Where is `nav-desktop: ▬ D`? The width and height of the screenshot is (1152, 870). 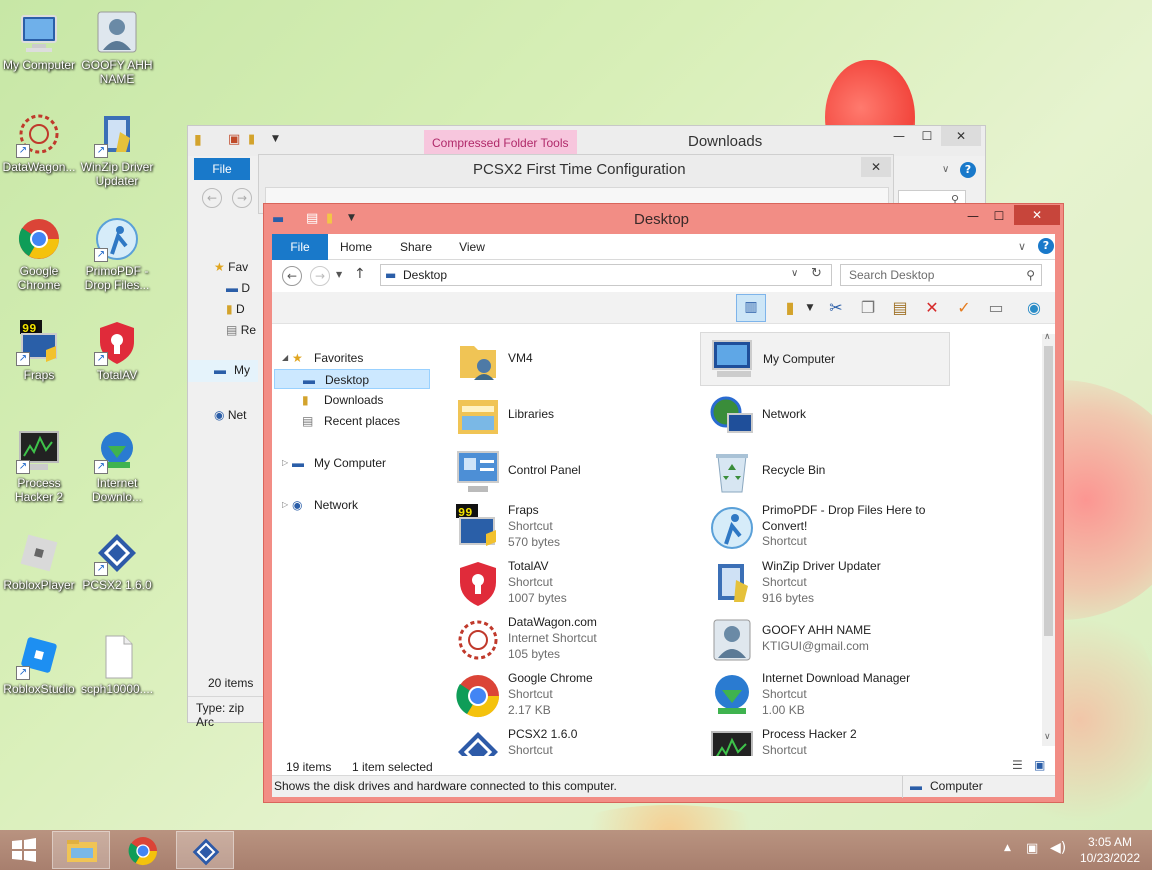 nav-desktop: ▬ D is located at coordinates (238, 288).